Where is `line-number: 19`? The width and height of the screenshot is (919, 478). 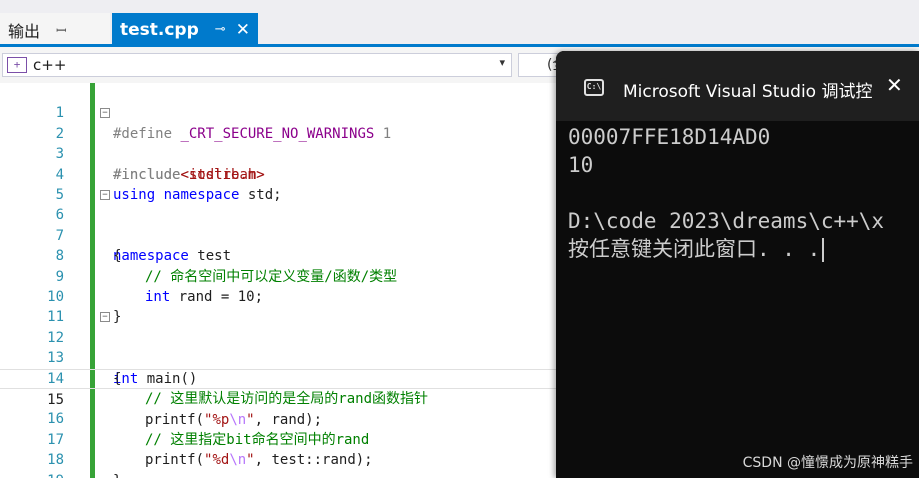 line-number: 19 is located at coordinates (47, 474).